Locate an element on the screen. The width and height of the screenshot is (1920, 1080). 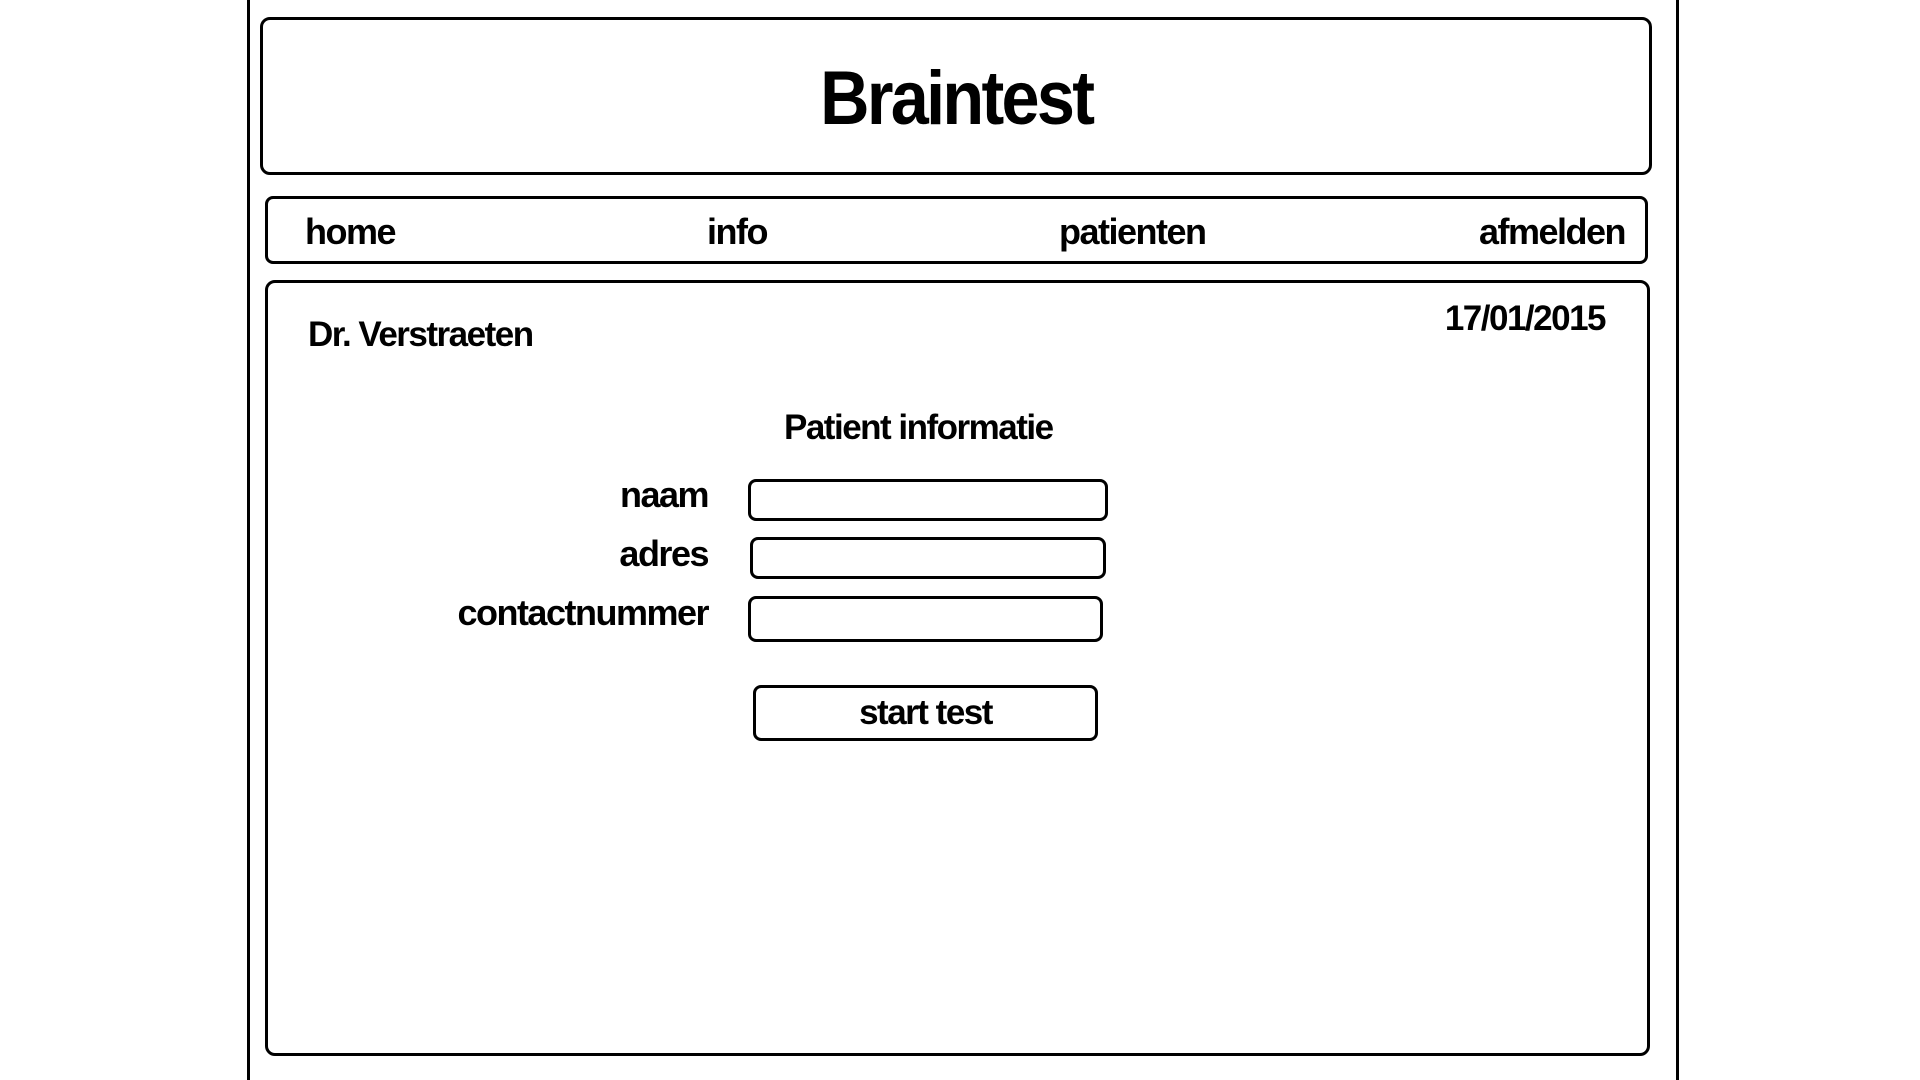
main-nav: home info patienten afmelden is located at coordinates (956, 230).